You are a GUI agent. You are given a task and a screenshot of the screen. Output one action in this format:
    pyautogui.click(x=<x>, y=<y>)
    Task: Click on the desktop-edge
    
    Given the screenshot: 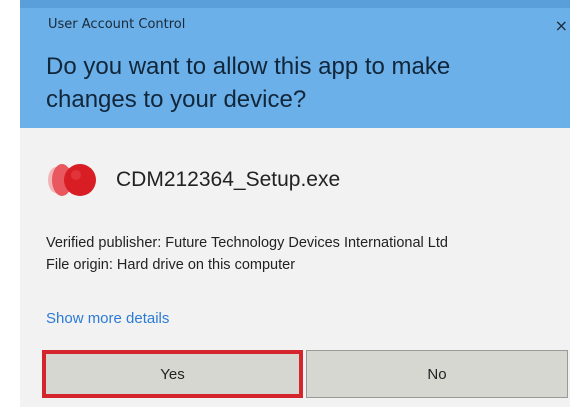 What is the action you would take?
    pyautogui.click(x=10, y=203)
    